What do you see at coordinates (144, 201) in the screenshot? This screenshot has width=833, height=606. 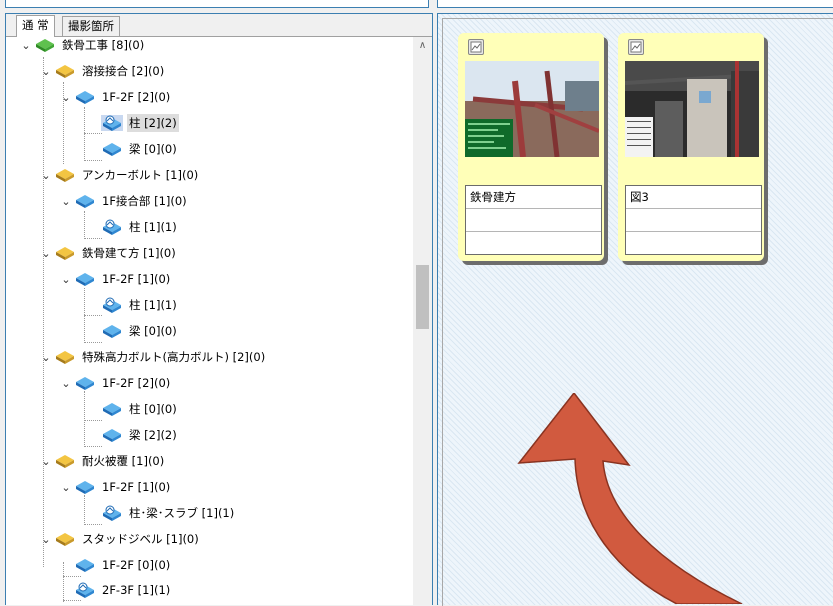 I see `tree-node-label: 1F接合部 [1](0)` at bounding box center [144, 201].